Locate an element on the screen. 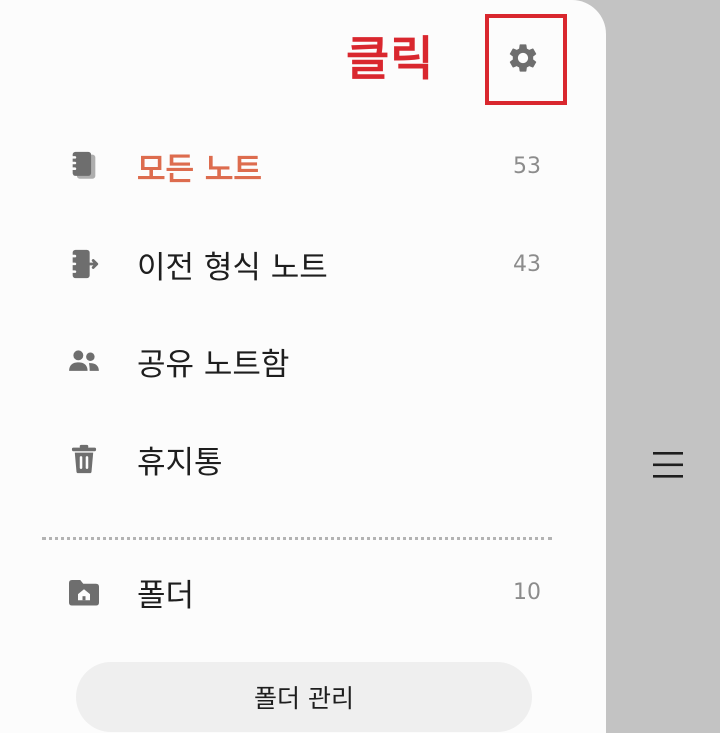 The width and height of the screenshot is (720, 733). click-annotation-label: 클릭 is located at coordinates (390, 59).